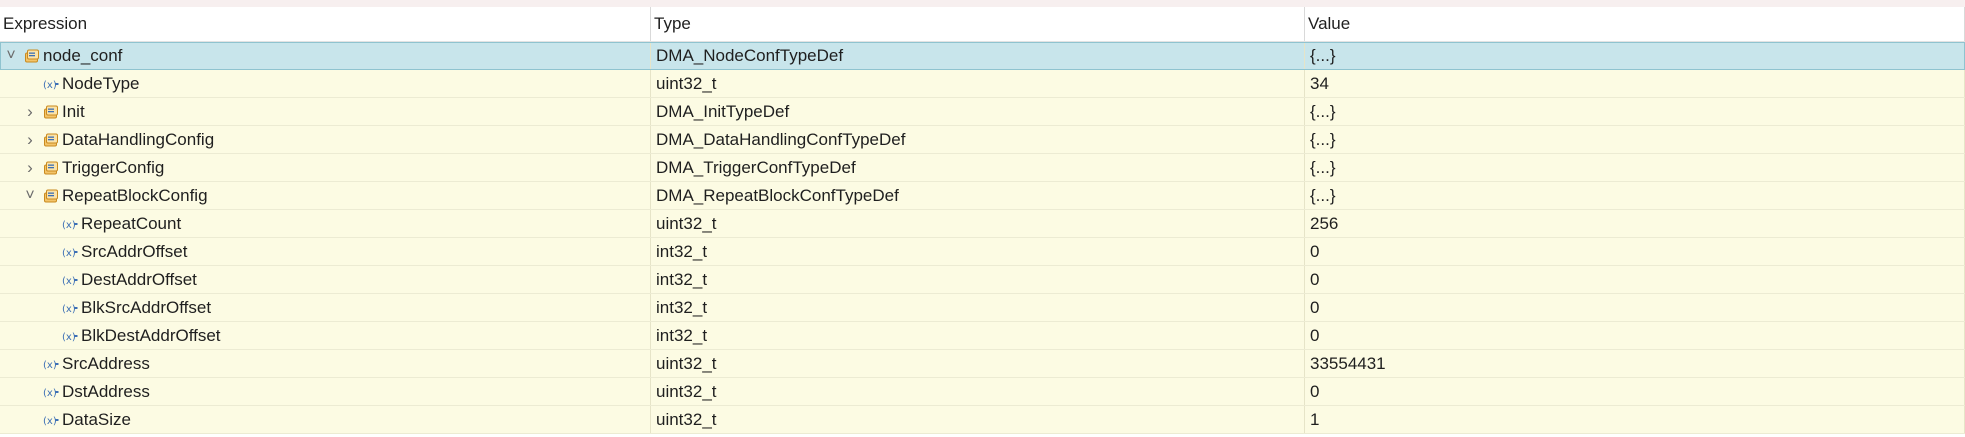 The height and width of the screenshot is (437, 1965). I want to click on expression-cell: › Init, so click(325, 111).